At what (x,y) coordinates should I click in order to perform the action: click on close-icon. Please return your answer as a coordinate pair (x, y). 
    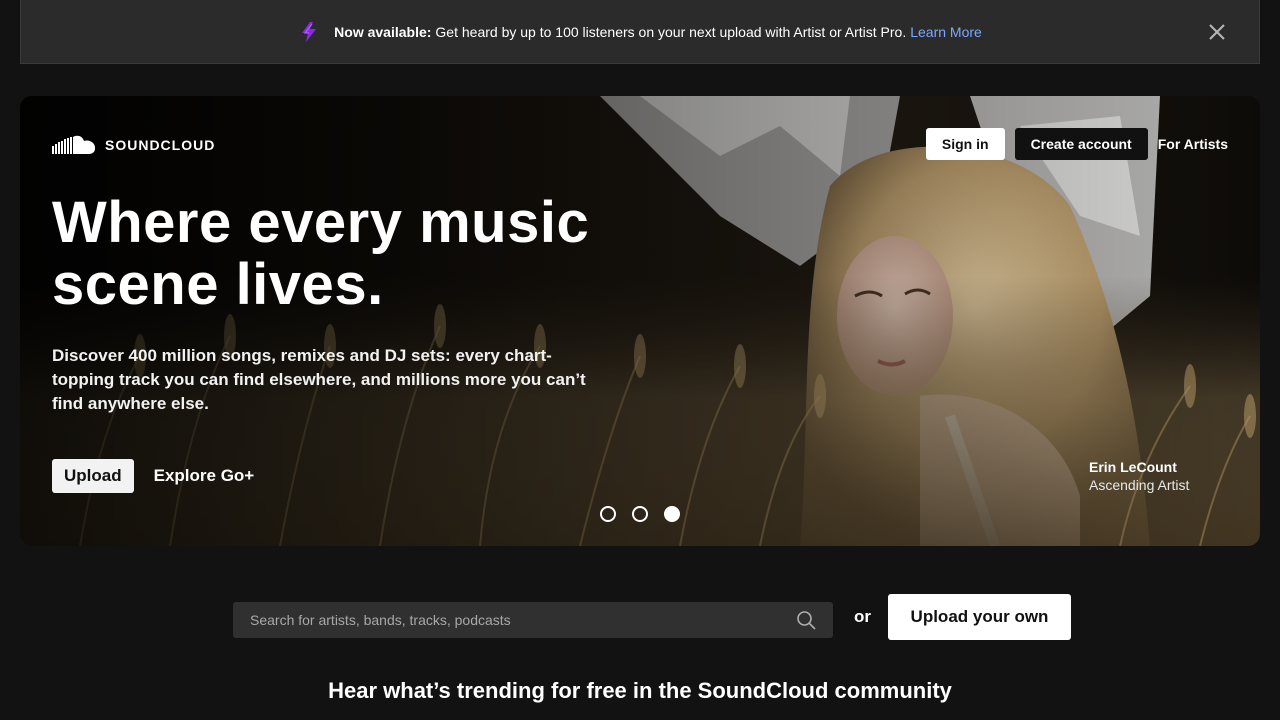
    Looking at the image, I should click on (1217, 32).